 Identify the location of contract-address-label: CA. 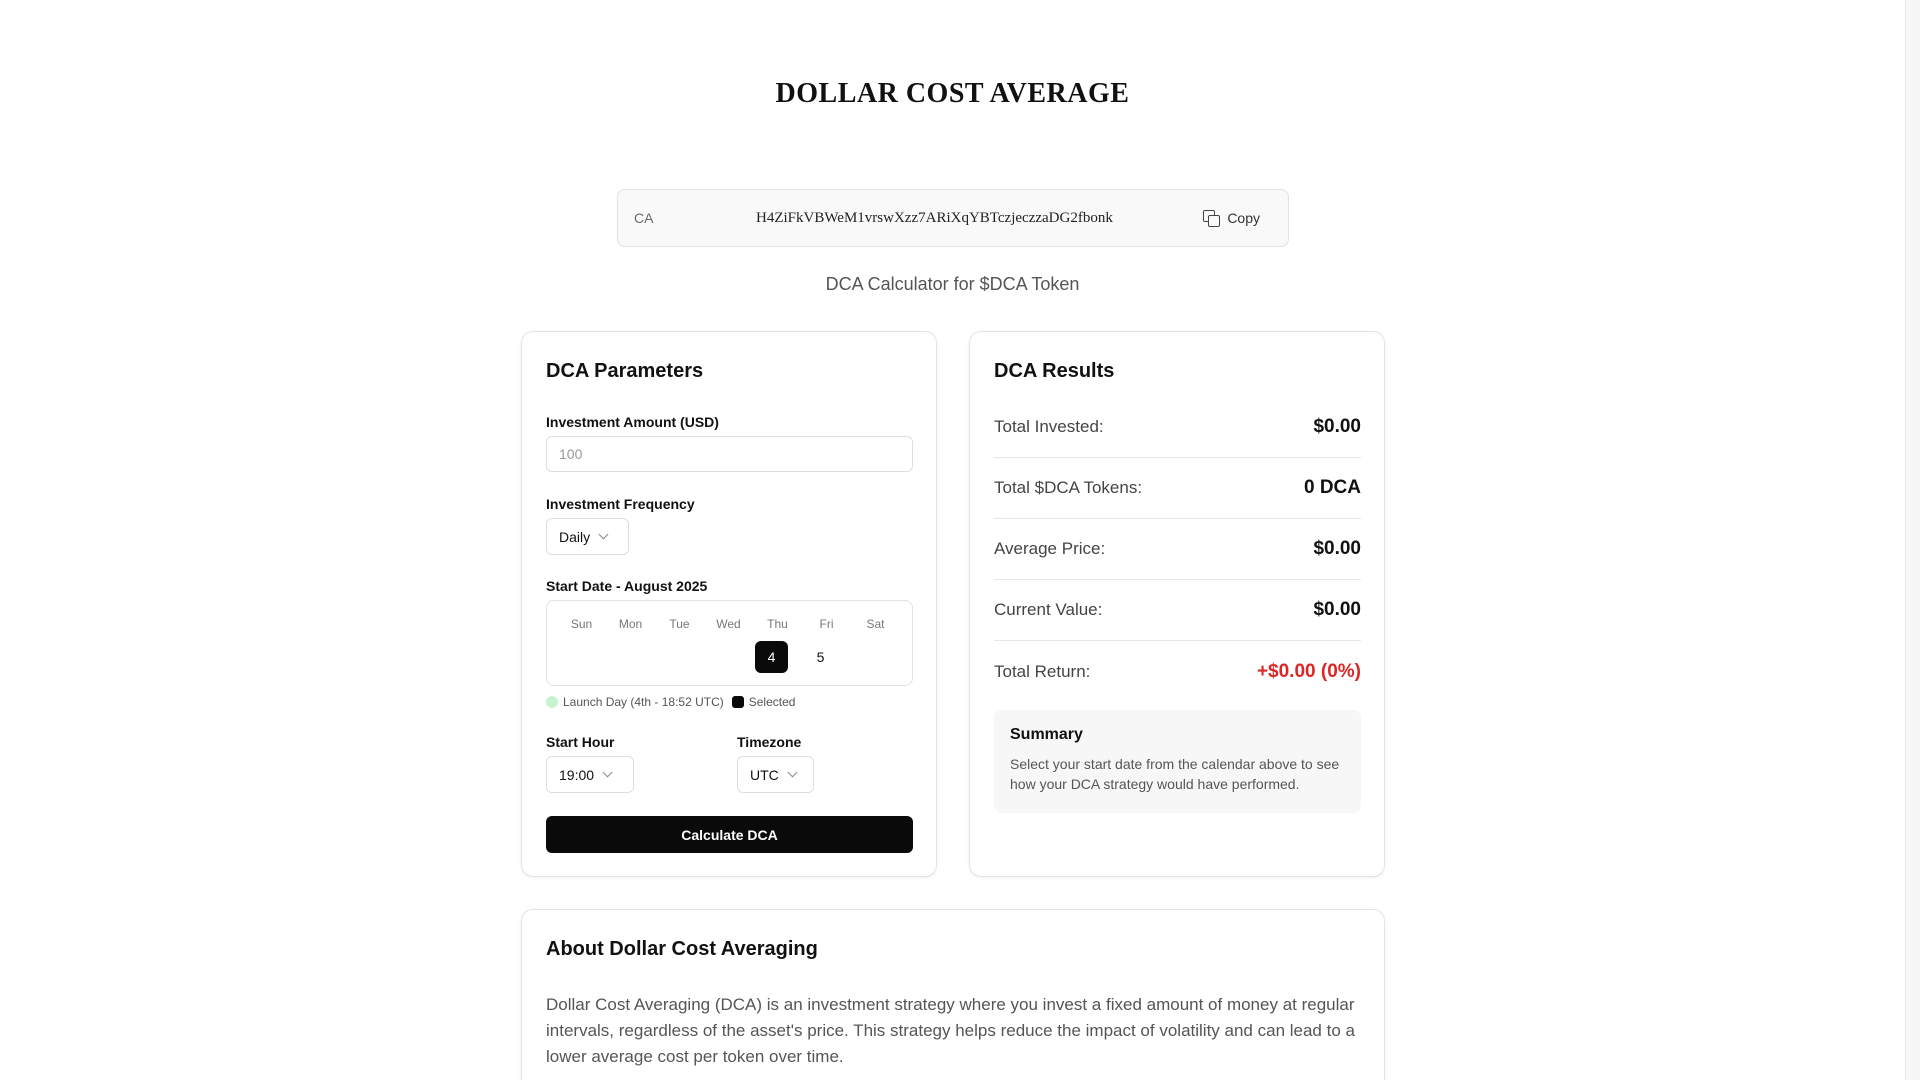
(644, 218).